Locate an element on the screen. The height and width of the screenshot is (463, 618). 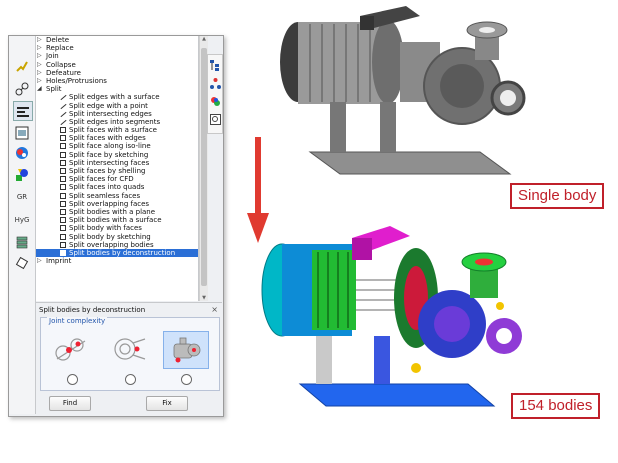
tree-item-label: Join is located at coordinates (52, 56).